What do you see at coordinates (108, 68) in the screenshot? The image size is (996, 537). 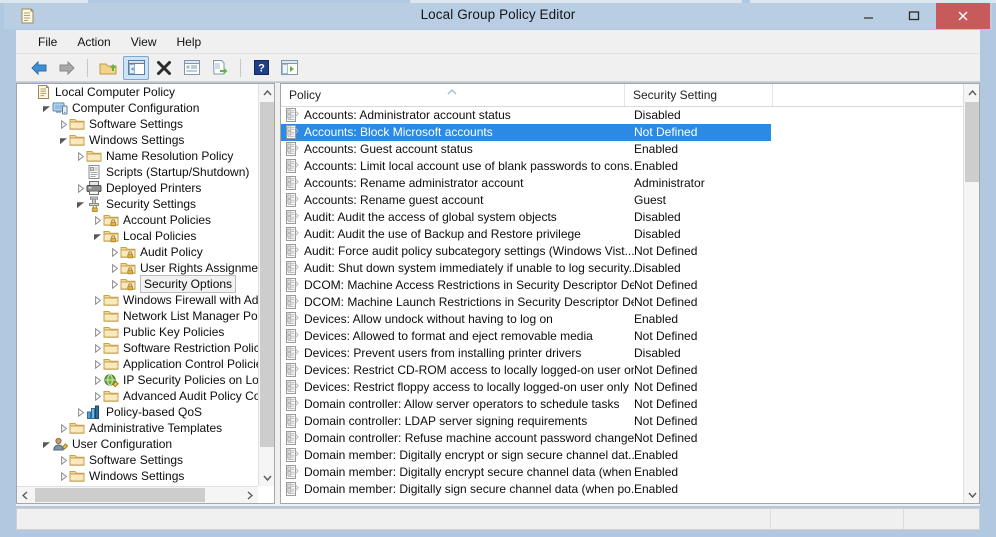 I see `up-one-level-icon` at bounding box center [108, 68].